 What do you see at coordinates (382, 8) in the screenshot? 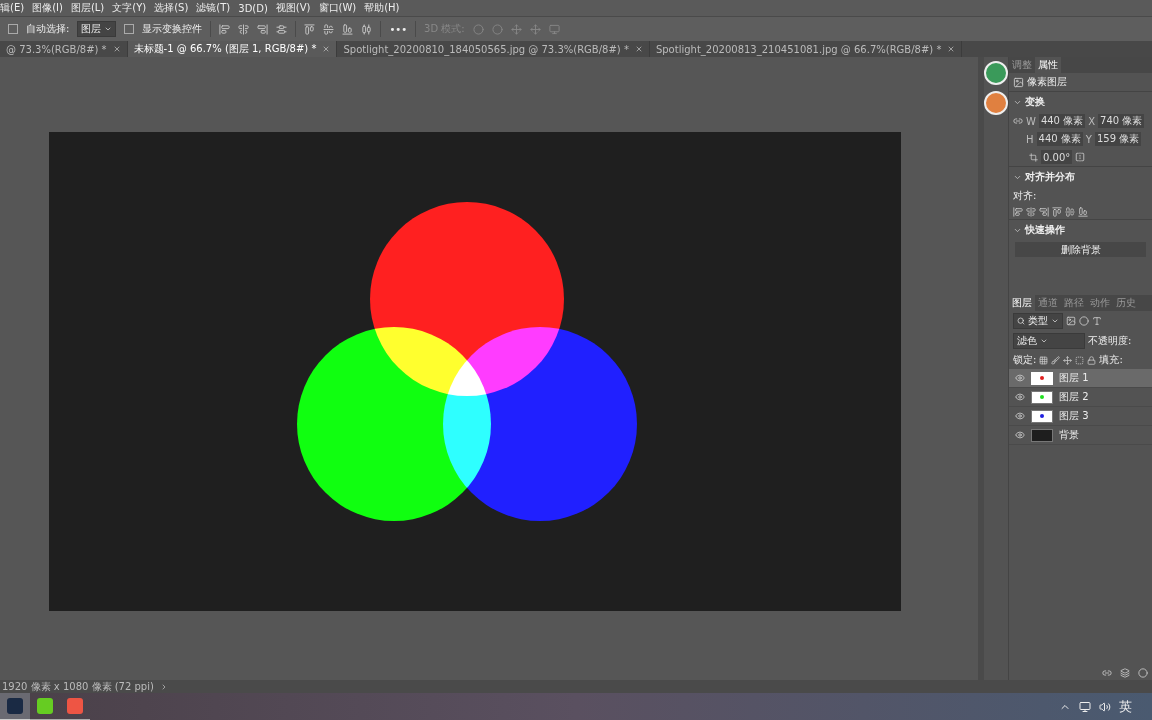
I see `menu-item: 帮助(H)` at bounding box center [382, 8].